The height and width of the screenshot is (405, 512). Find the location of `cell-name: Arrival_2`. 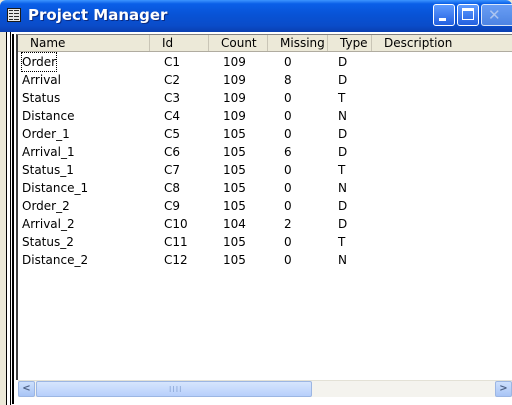

cell-name: Arrival_2 is located at coordinates (48, 224).